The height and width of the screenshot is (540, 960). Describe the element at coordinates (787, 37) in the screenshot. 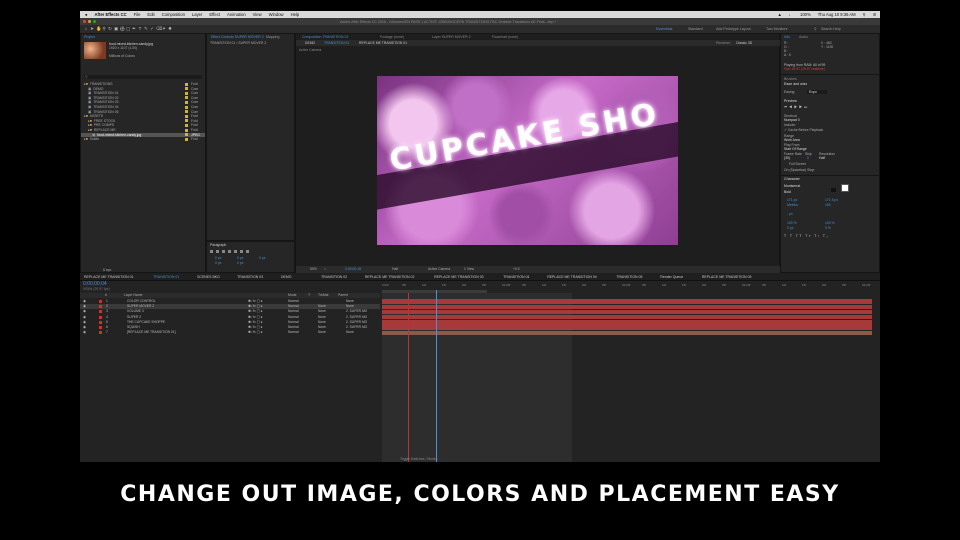

I see `tab-info: Info` at that location.